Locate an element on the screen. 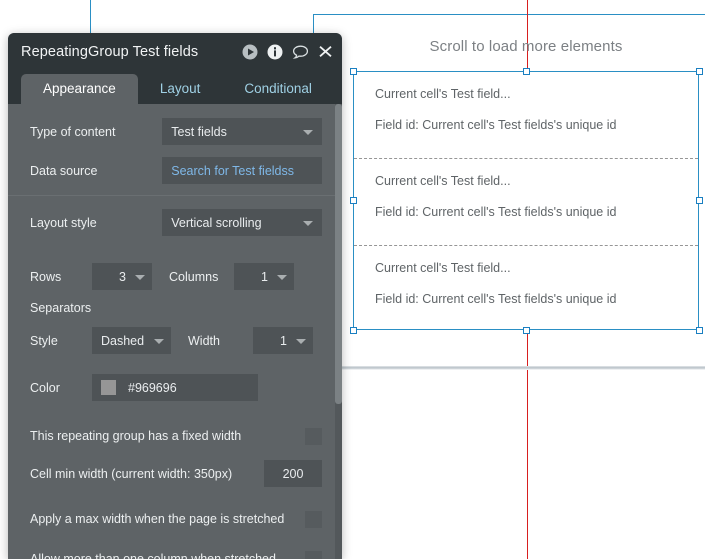 The height and width of the screenshot is (559, 705). width-label: Width is located at coordinates (204, 340).